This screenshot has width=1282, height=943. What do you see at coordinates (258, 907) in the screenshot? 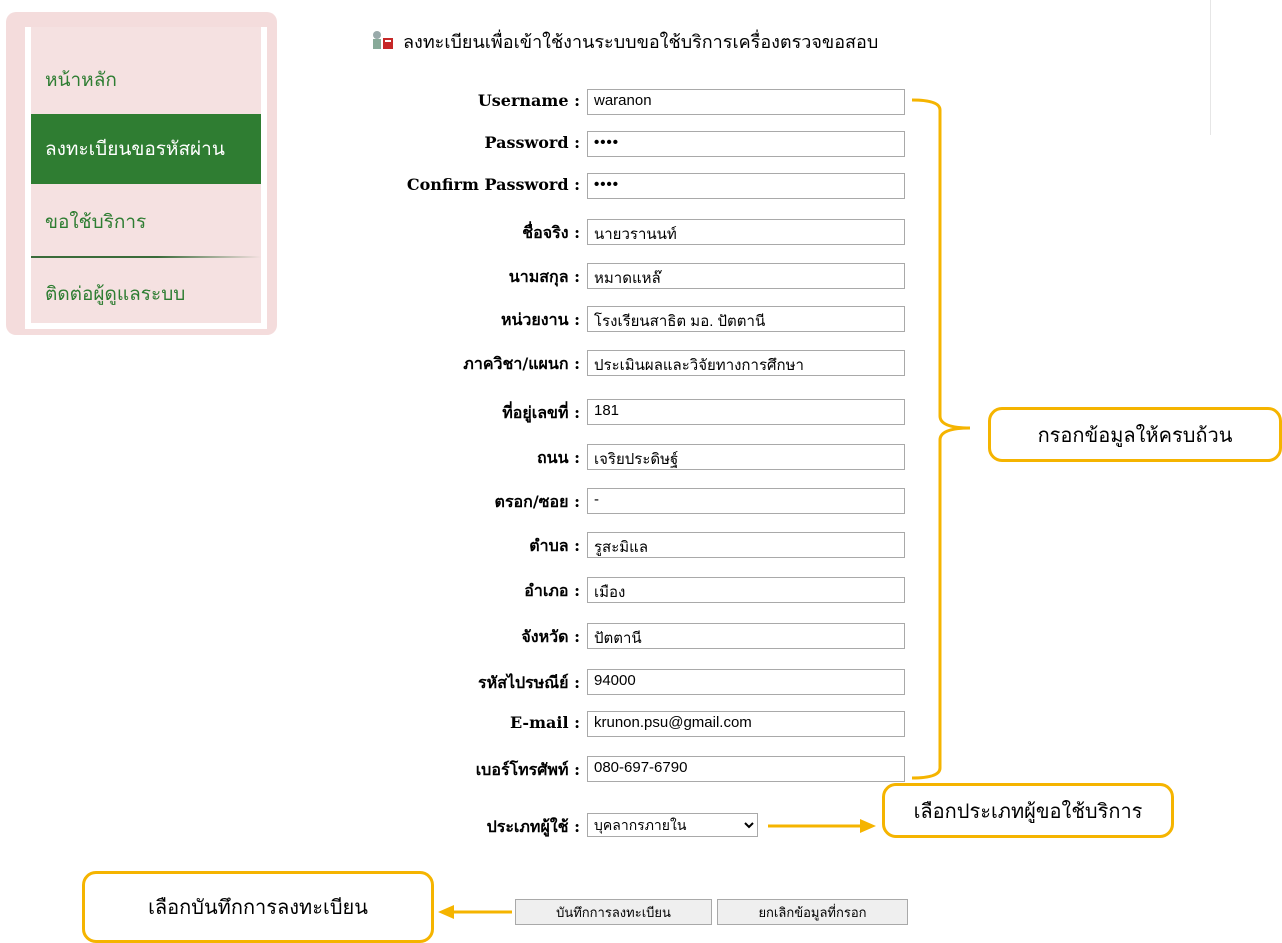
I see `callout-choose-save: เลือกบันทึกการลงทะเบียน` at bounding box center [258, 907].